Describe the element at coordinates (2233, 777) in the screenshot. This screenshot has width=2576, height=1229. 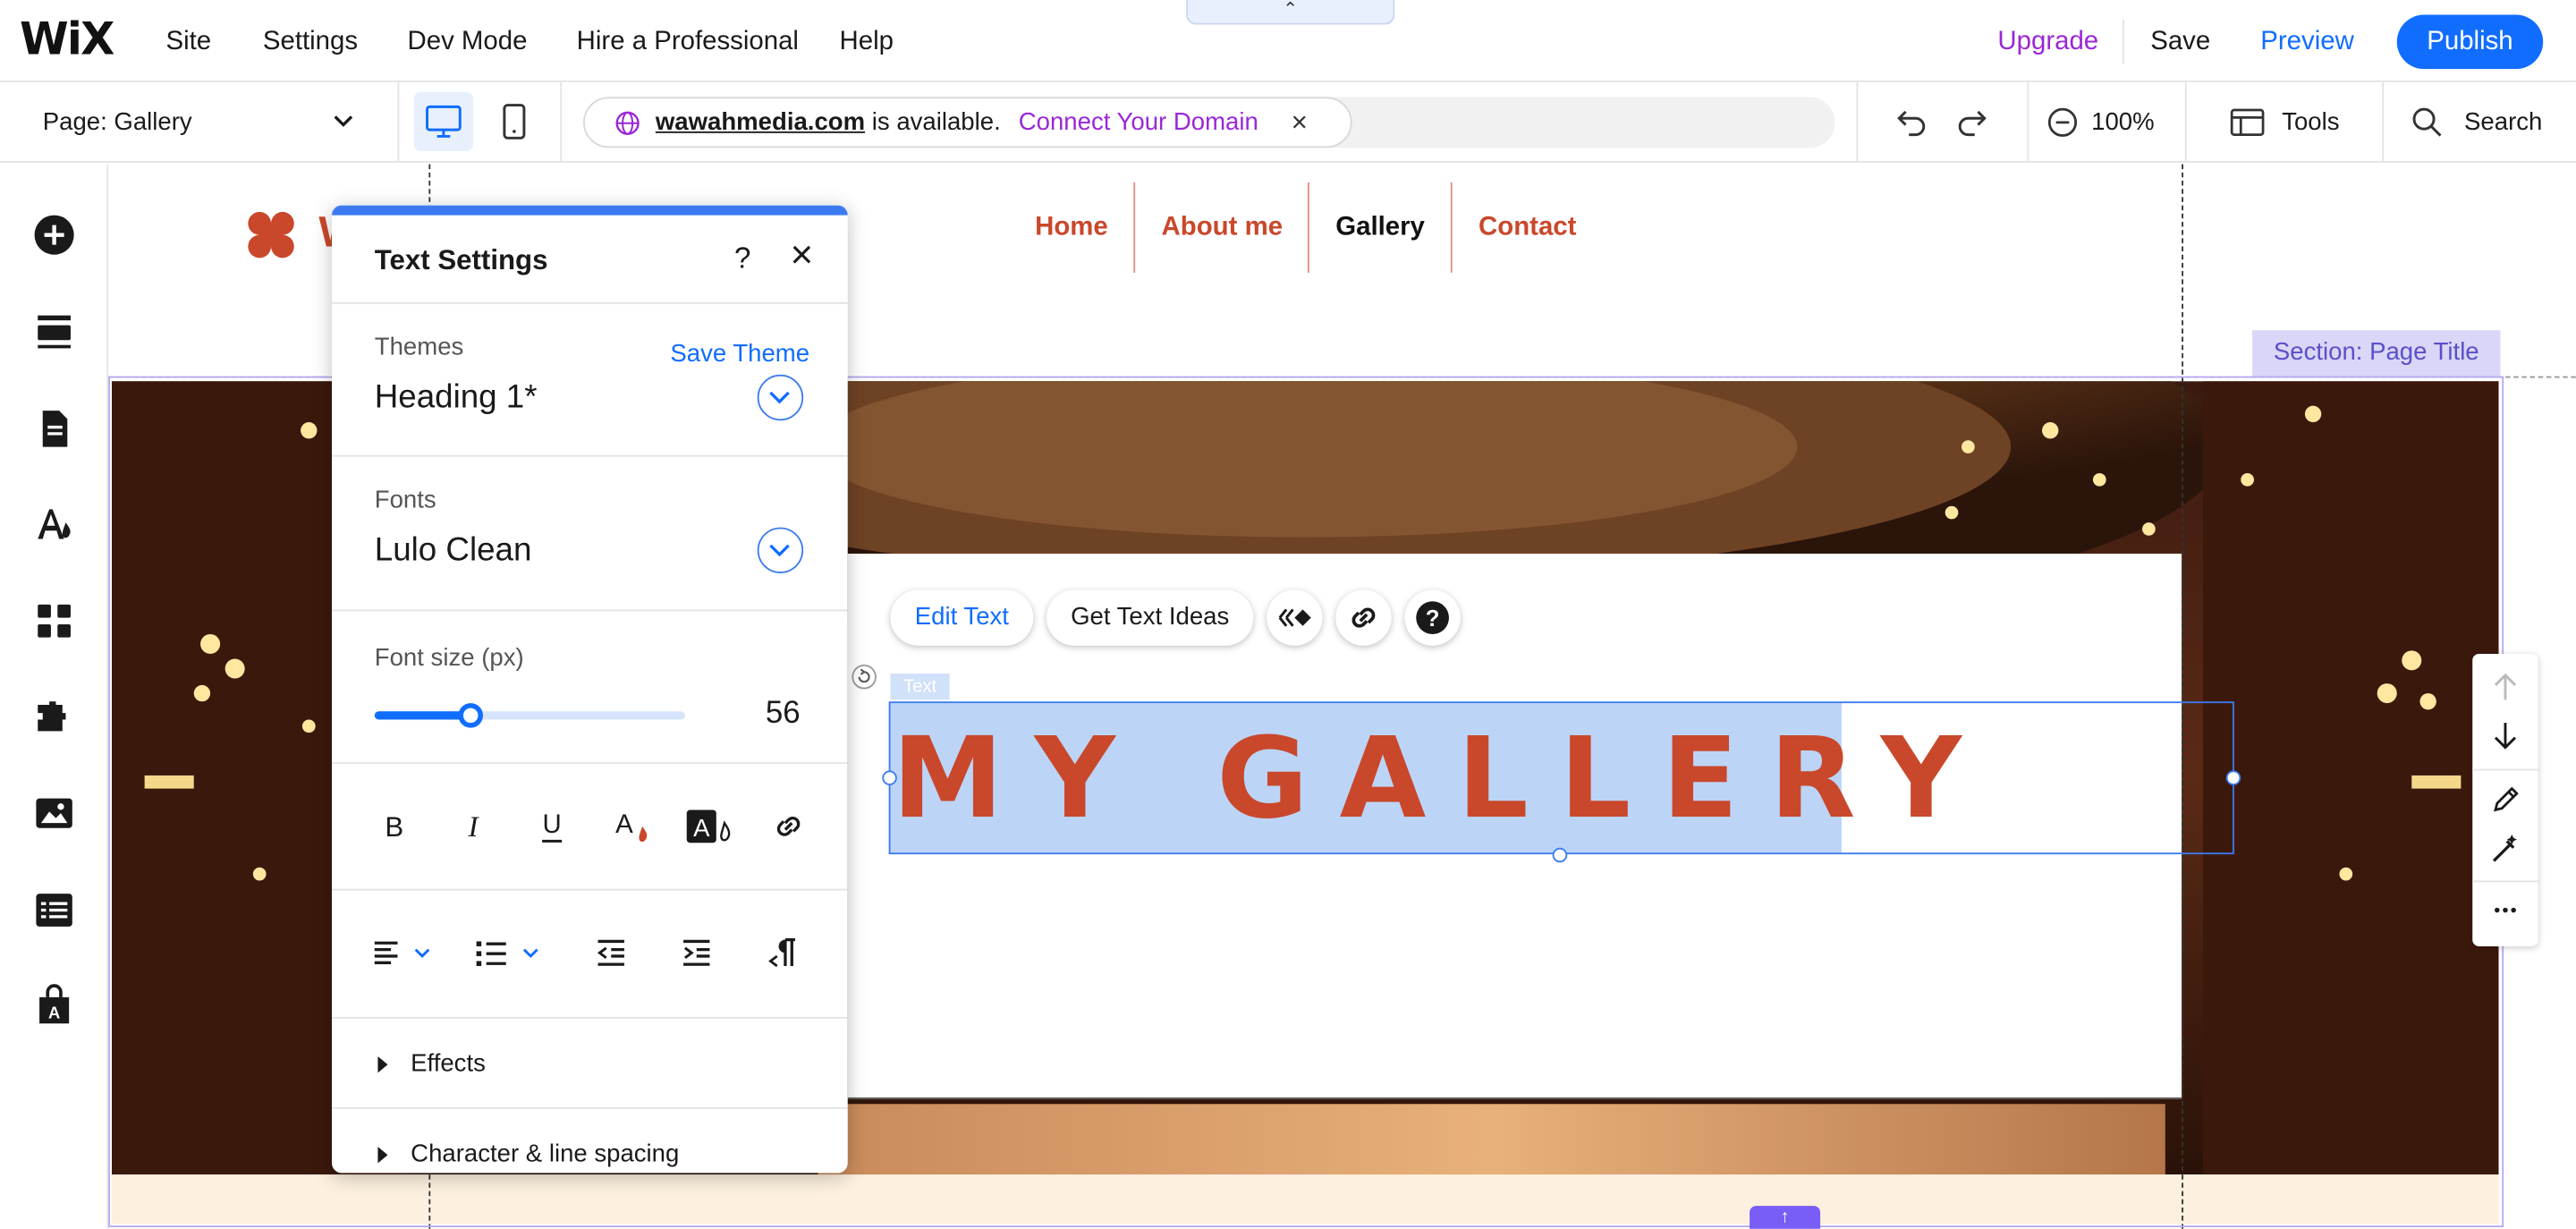
I see `resize-handle-right` at that location.